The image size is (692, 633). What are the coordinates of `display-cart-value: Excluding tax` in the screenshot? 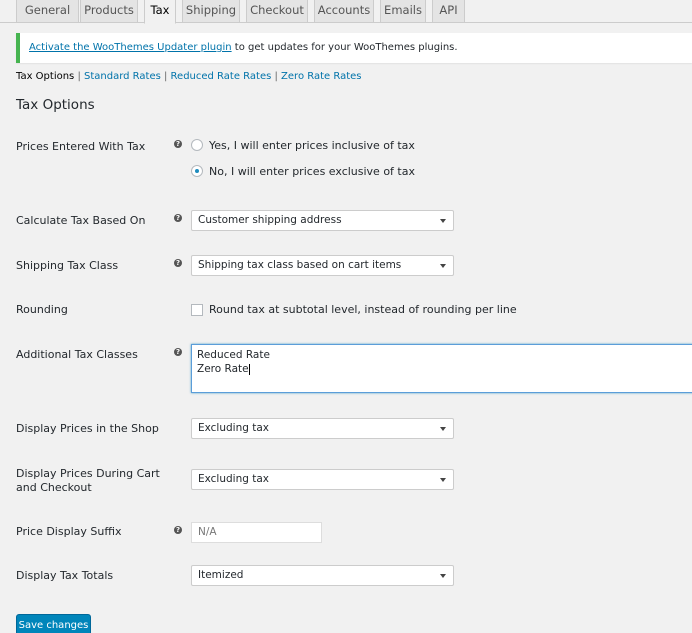 It's located at (234, 479).